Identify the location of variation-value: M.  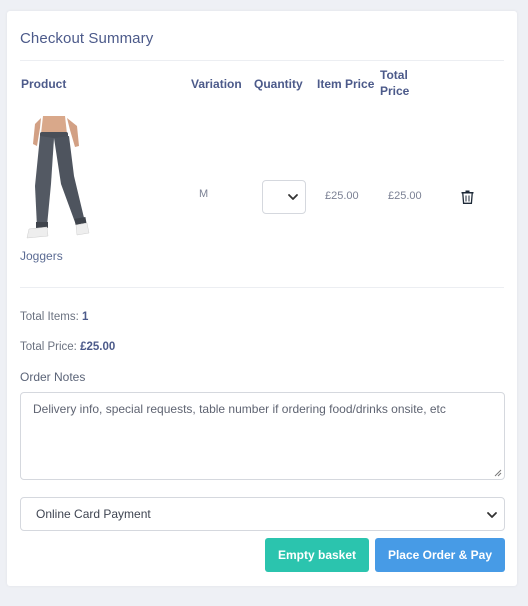
(204, 194).